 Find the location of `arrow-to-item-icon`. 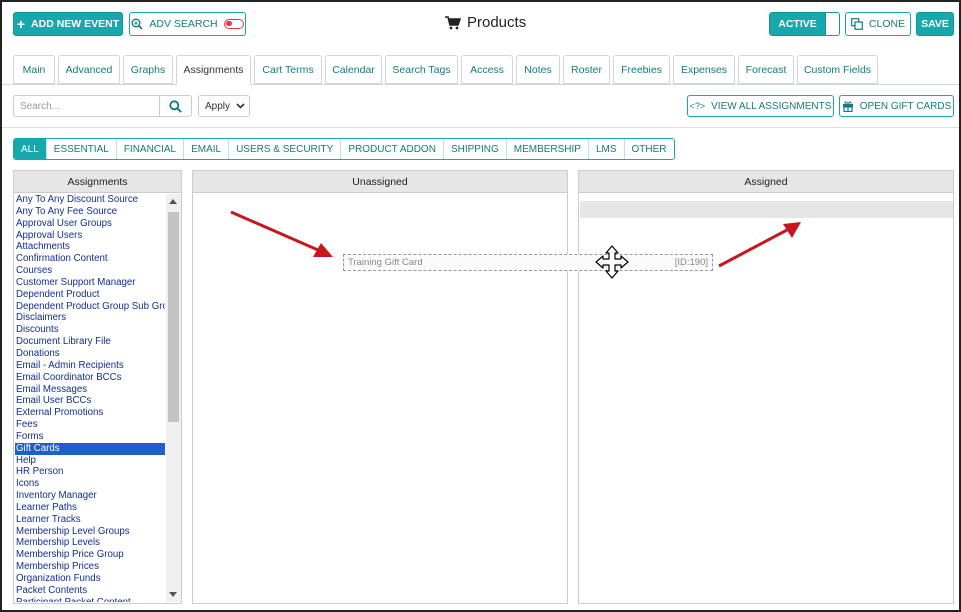

arrow-to-item-icon is located at coordinates (281, 233).